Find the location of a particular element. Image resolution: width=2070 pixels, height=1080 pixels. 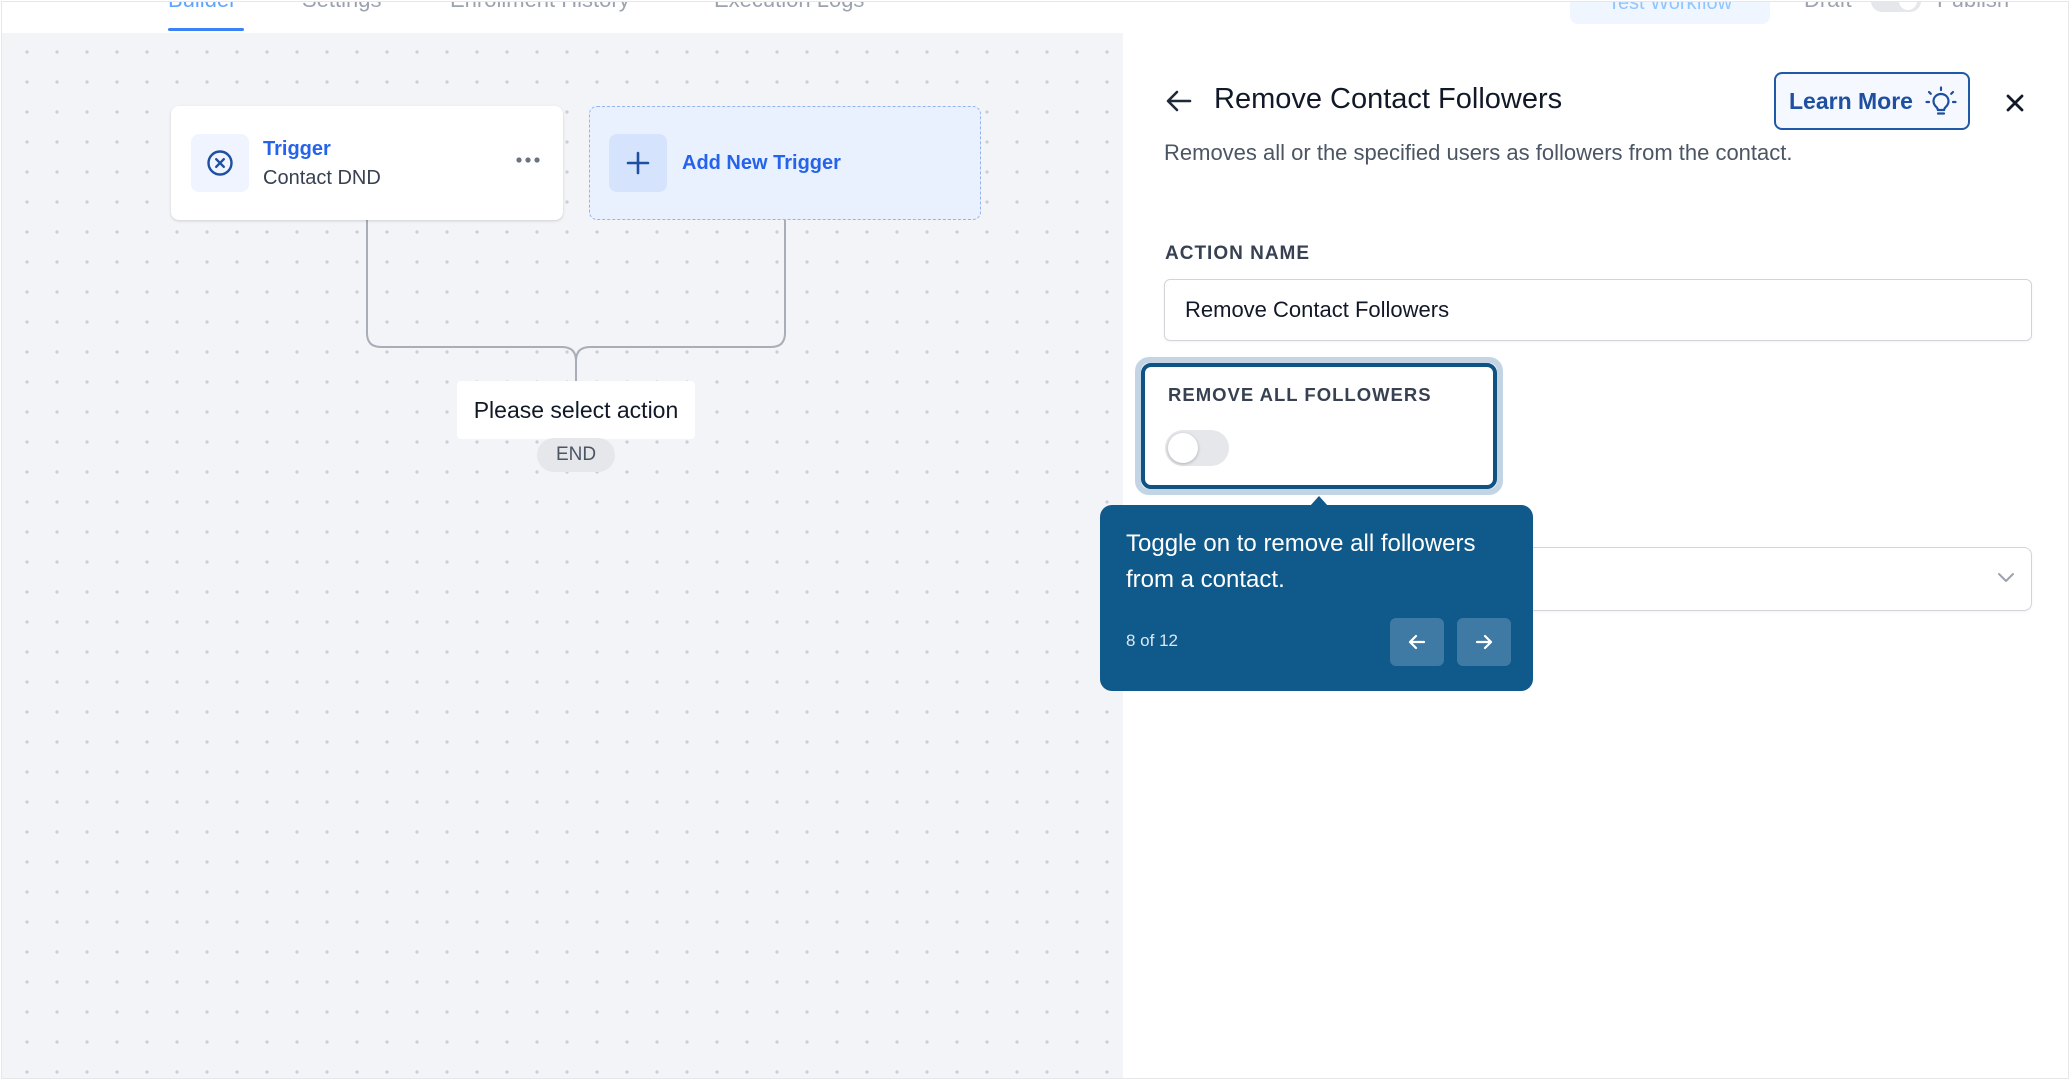

add-trigger-icon-box is located at coordinates (638, 163).